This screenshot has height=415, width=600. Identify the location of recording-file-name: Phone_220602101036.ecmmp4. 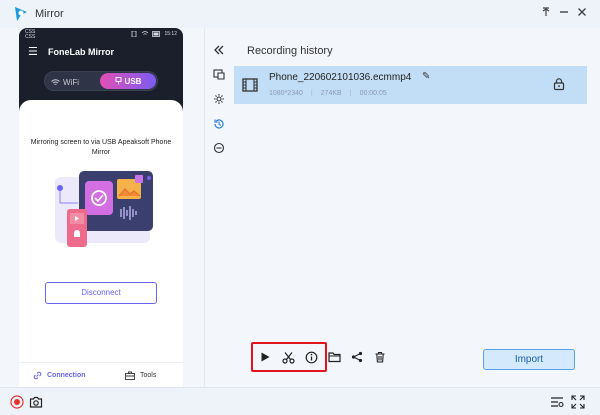
(340, 77).